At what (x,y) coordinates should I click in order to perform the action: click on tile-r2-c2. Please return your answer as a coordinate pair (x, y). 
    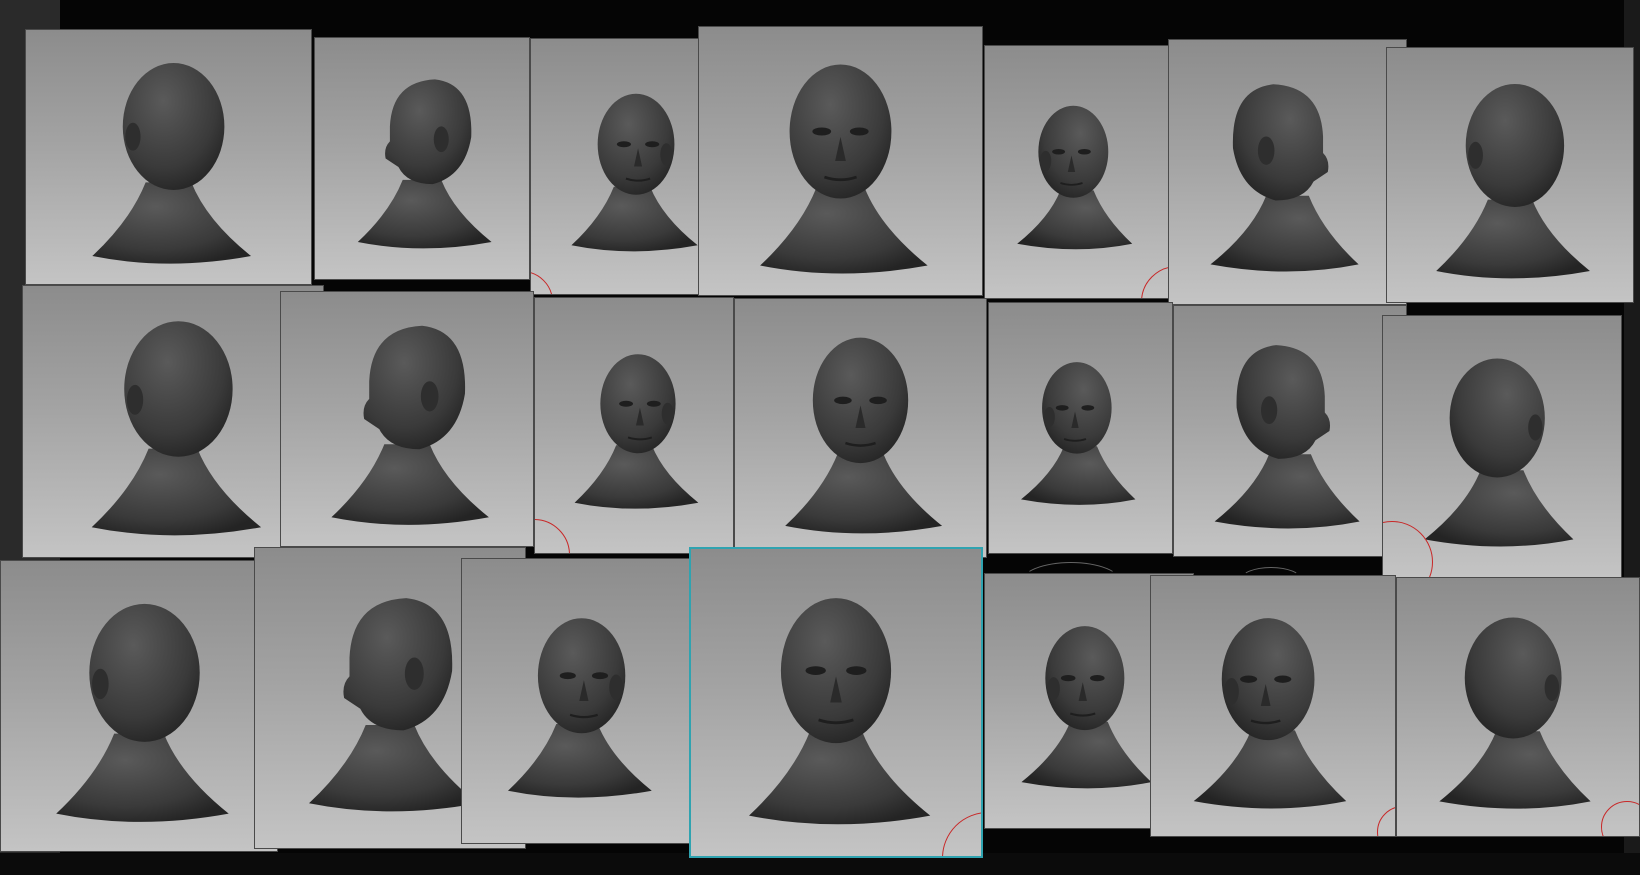
    Looking at the image, I should click on (407, 419).